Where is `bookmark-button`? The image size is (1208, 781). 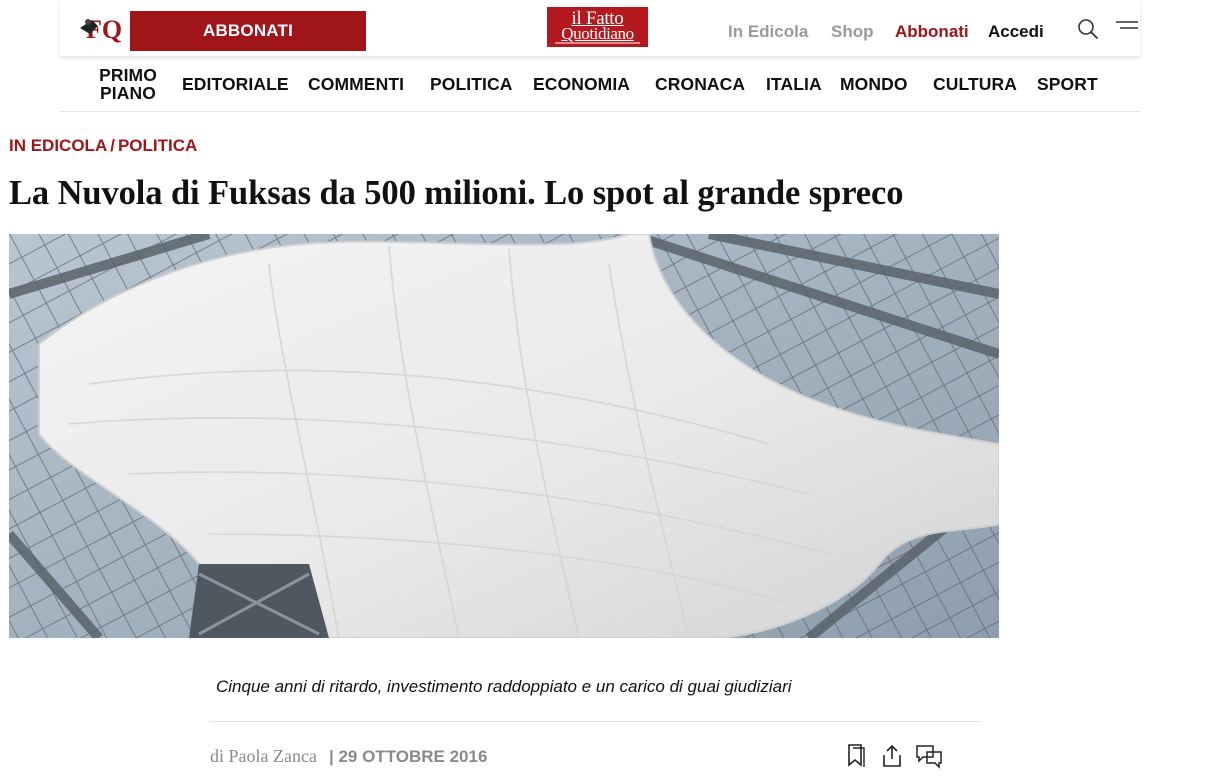 bookmark-button is located at coordinates (856, 757).